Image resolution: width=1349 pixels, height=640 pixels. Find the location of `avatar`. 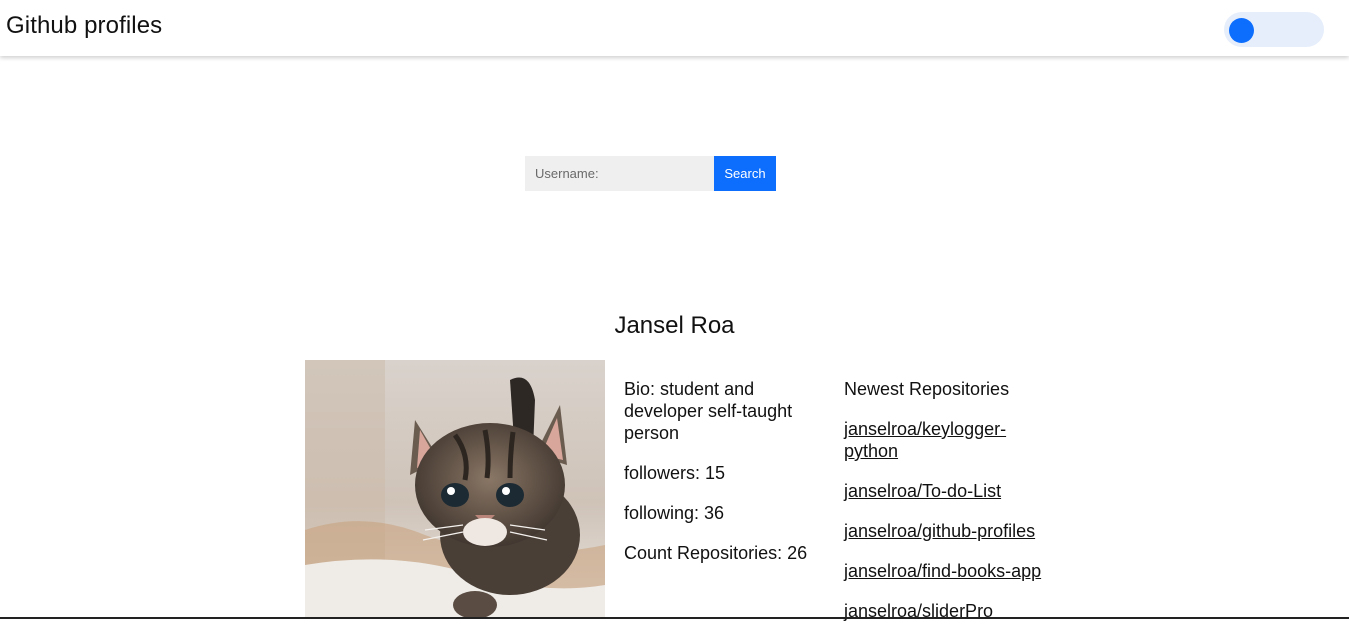

avatar is located at coordinates (455, 489).